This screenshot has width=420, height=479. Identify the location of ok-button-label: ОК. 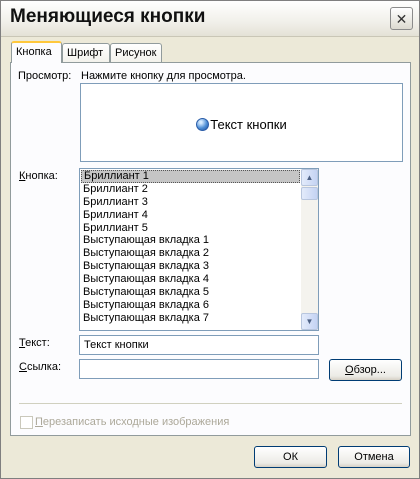
(290, 457).